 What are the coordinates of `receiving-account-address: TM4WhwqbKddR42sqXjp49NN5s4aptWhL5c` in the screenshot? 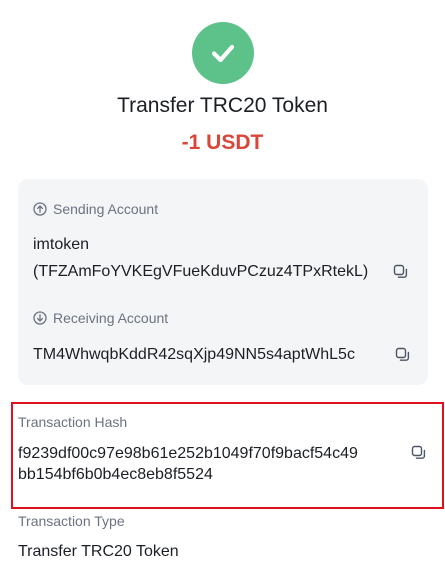 It's located at (194, 354).